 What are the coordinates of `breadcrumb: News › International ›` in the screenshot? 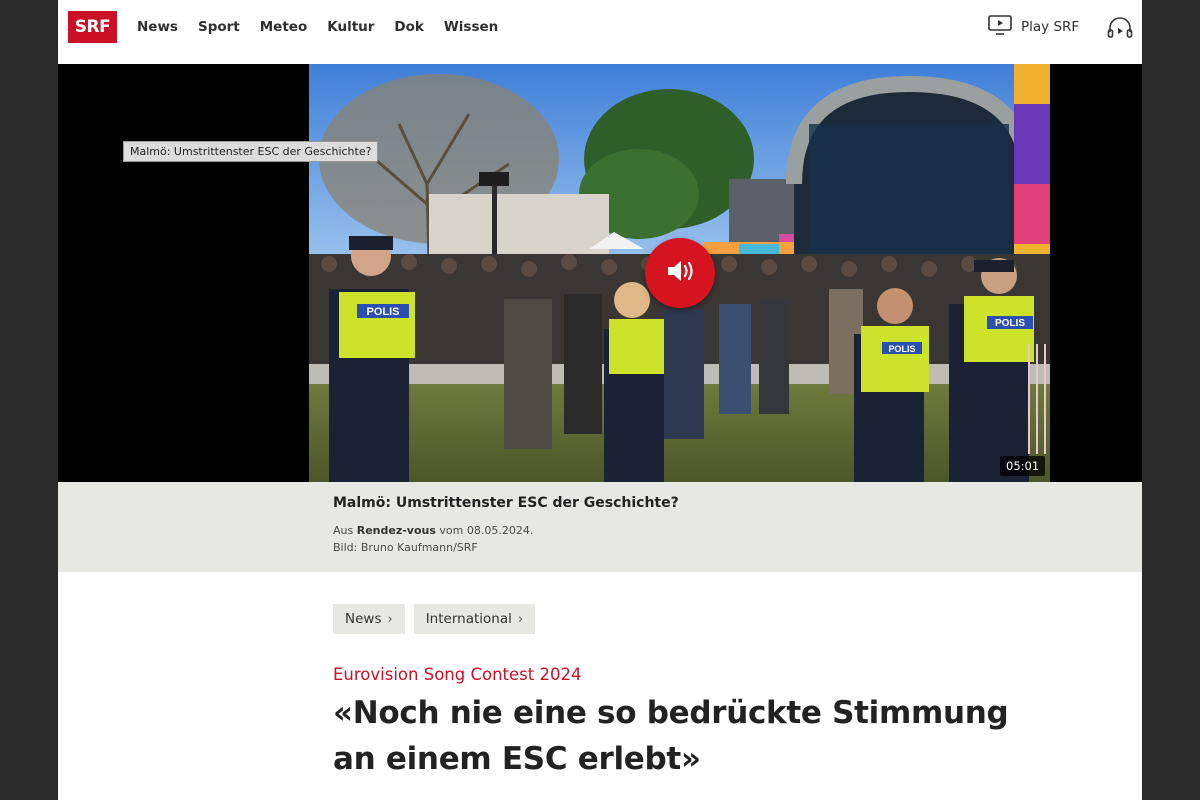 It's located at (434, 619).